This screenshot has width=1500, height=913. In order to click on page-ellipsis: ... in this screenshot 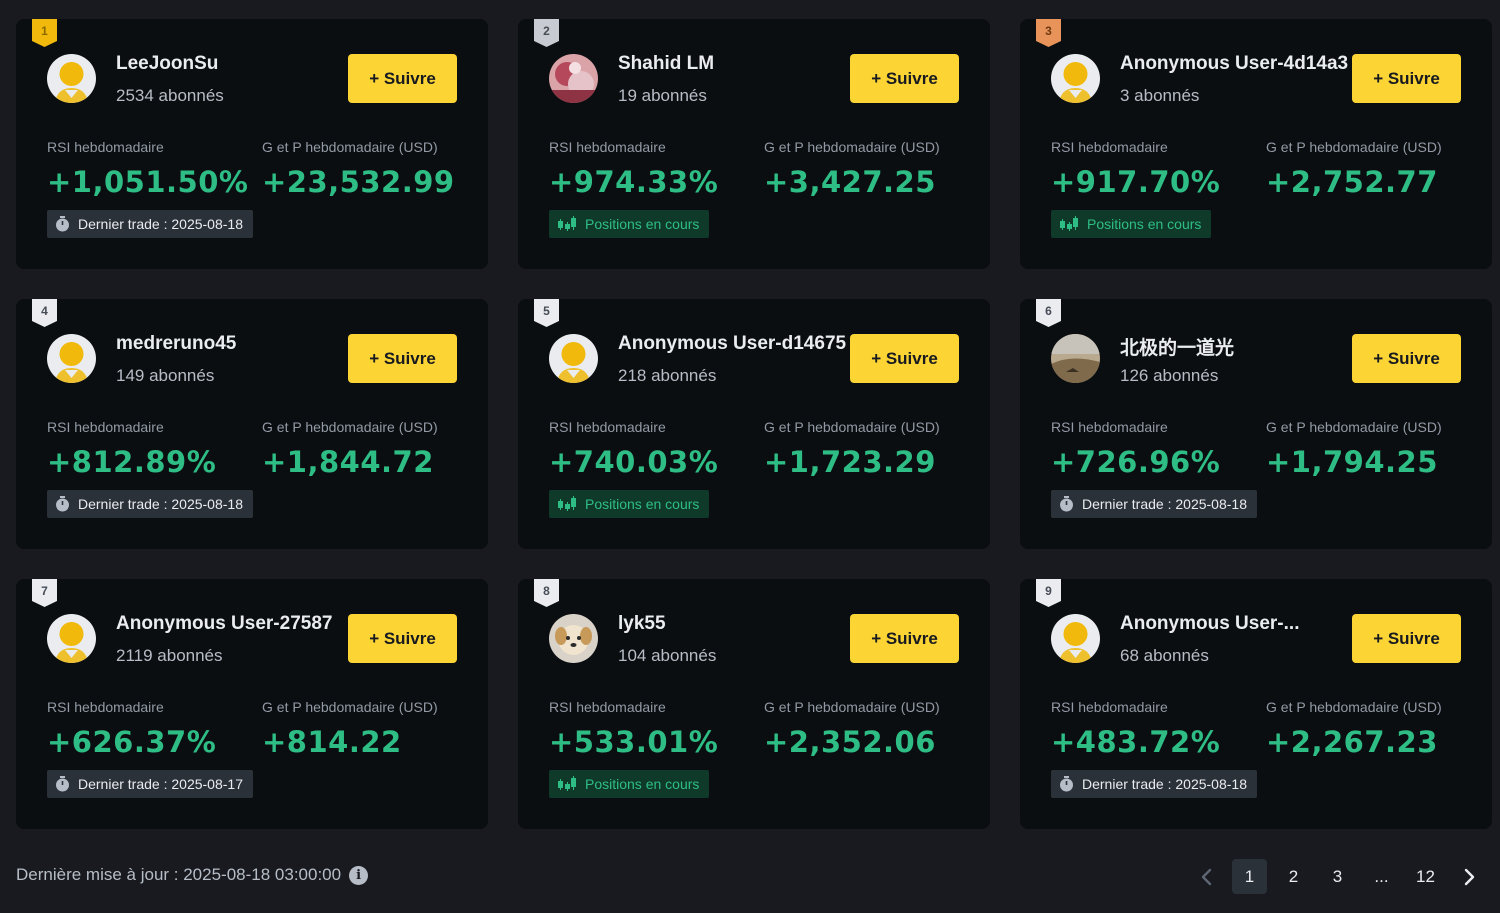, I will do `click(1381, 876)`.